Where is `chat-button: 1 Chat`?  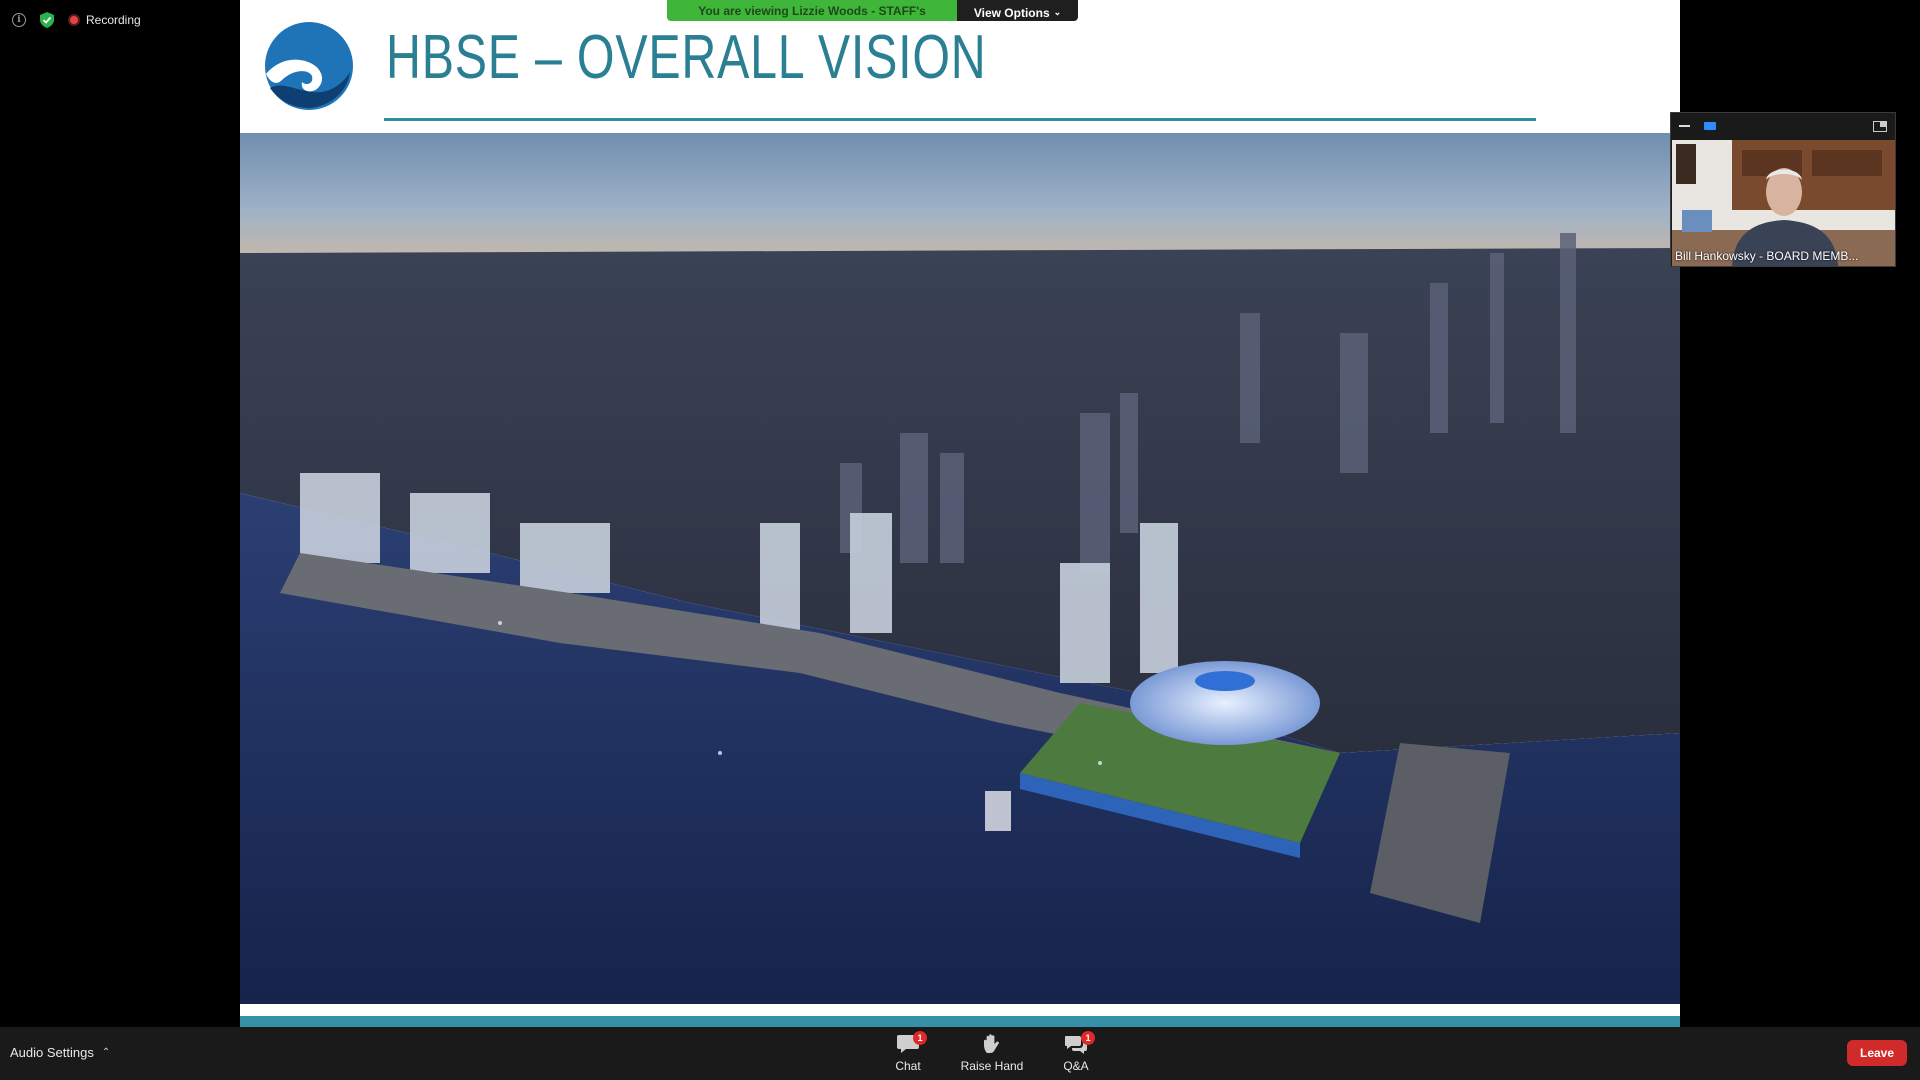
chat-button: 1 Chat is located at coordinates (908, 1052).